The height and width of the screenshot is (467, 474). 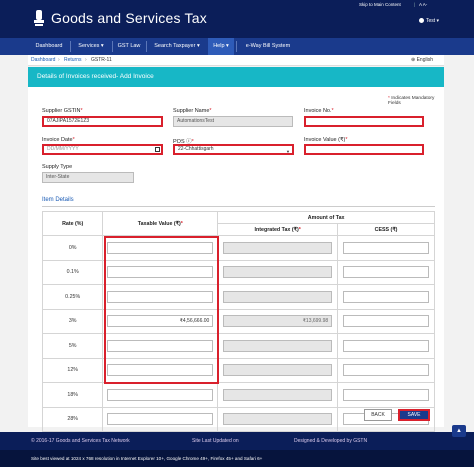 I want to click on supply-type-field: Inter-State, so click(x=88, y=177).